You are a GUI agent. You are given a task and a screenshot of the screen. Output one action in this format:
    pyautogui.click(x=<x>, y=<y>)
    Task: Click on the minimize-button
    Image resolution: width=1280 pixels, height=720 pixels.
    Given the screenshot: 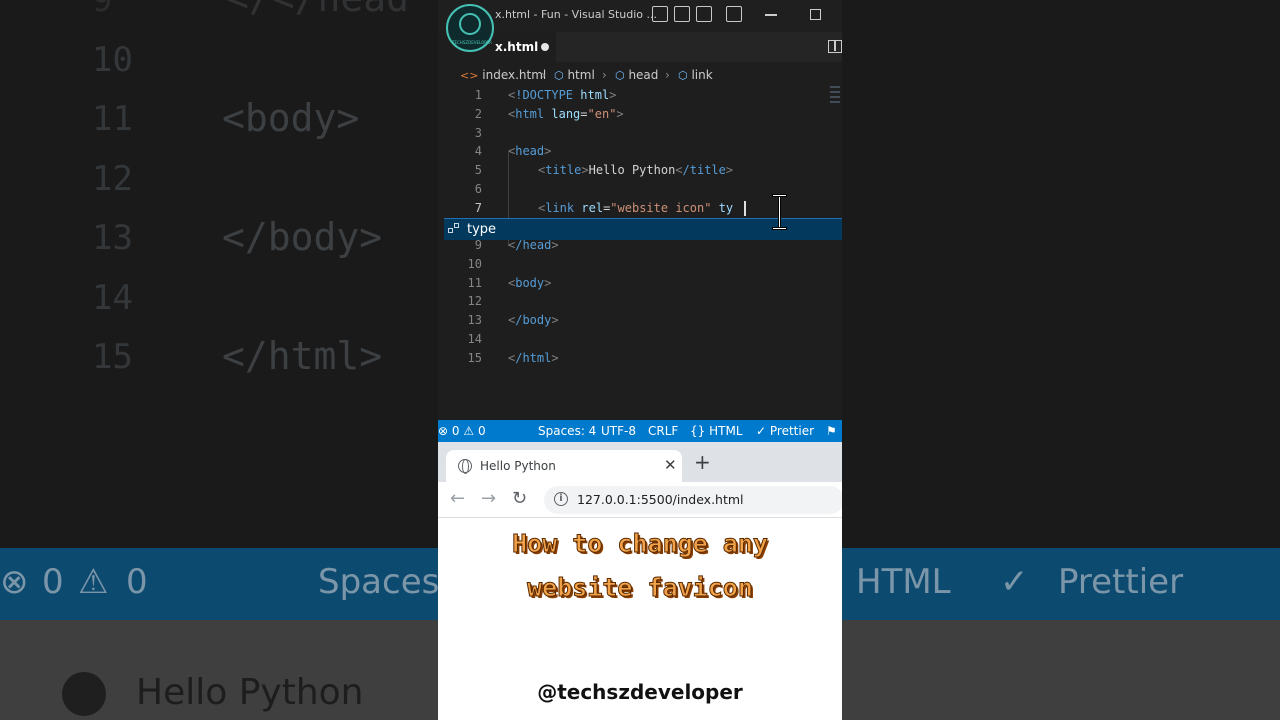 What is the action you would take?
    pyautogui.click(x=771, y=15)
    